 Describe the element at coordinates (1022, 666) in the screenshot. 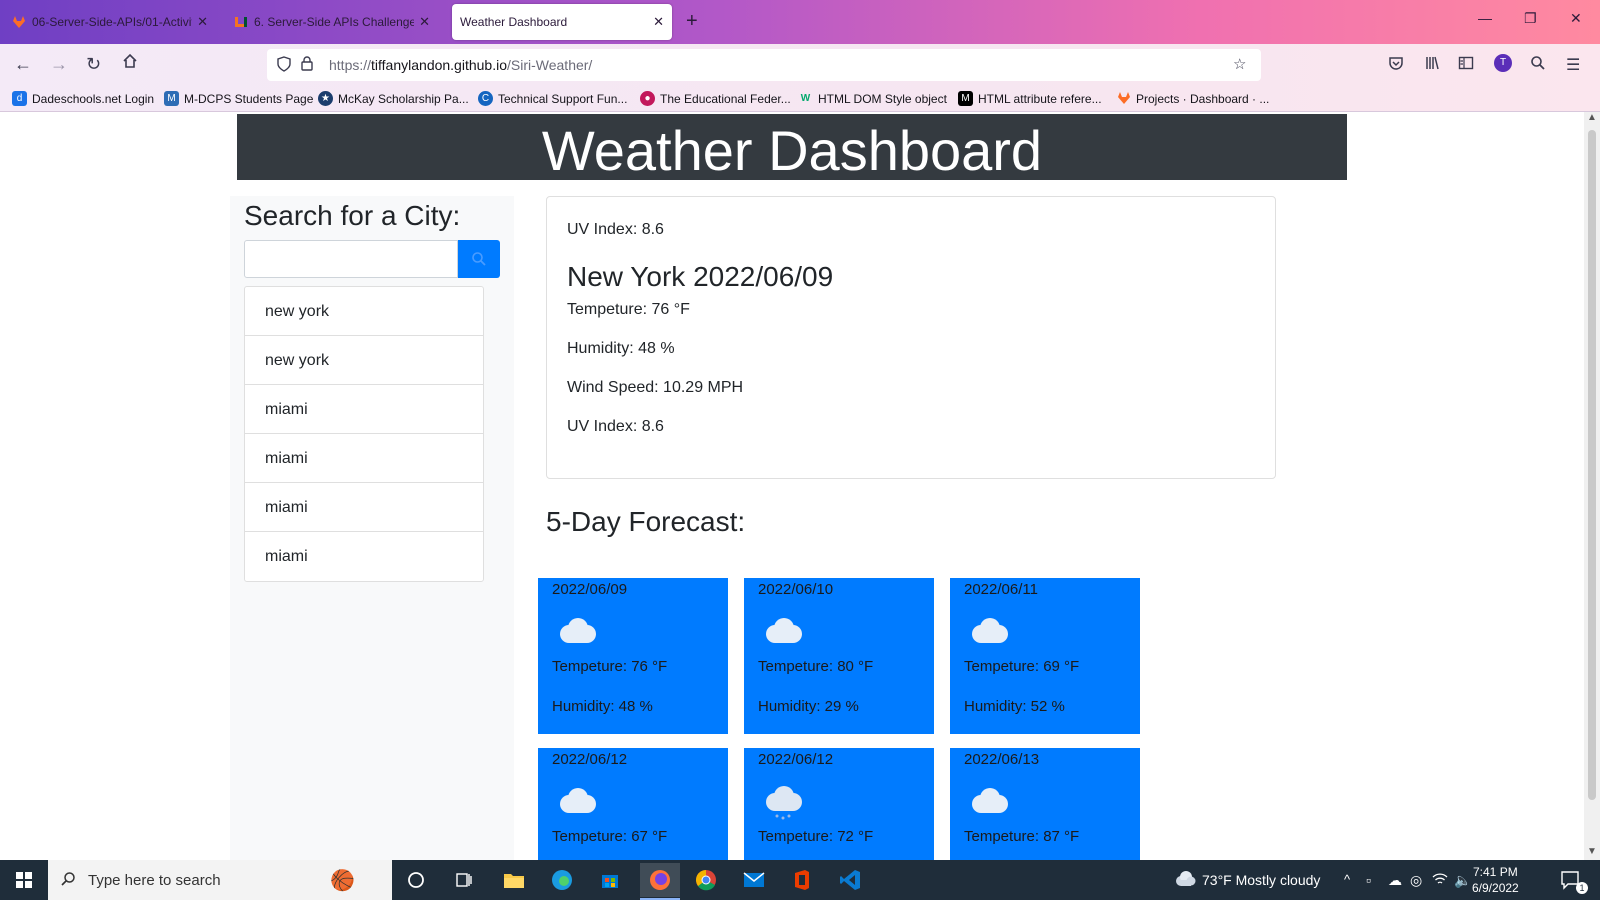

I see `forecast-temperature: Tempeture: 69 °F` at that location.